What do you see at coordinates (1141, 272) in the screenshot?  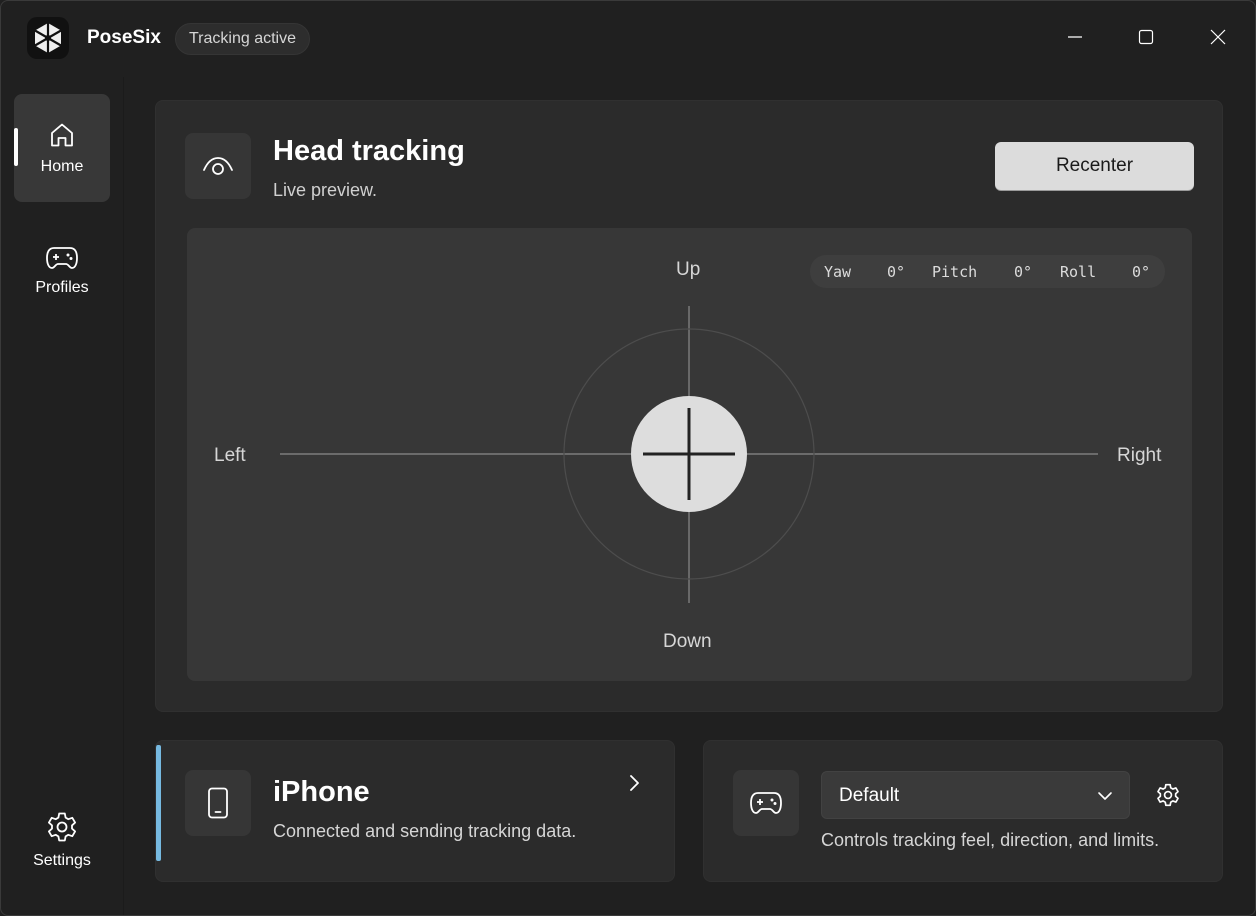 I see `roll-value: 0°` at bounding box center [1141, 272].